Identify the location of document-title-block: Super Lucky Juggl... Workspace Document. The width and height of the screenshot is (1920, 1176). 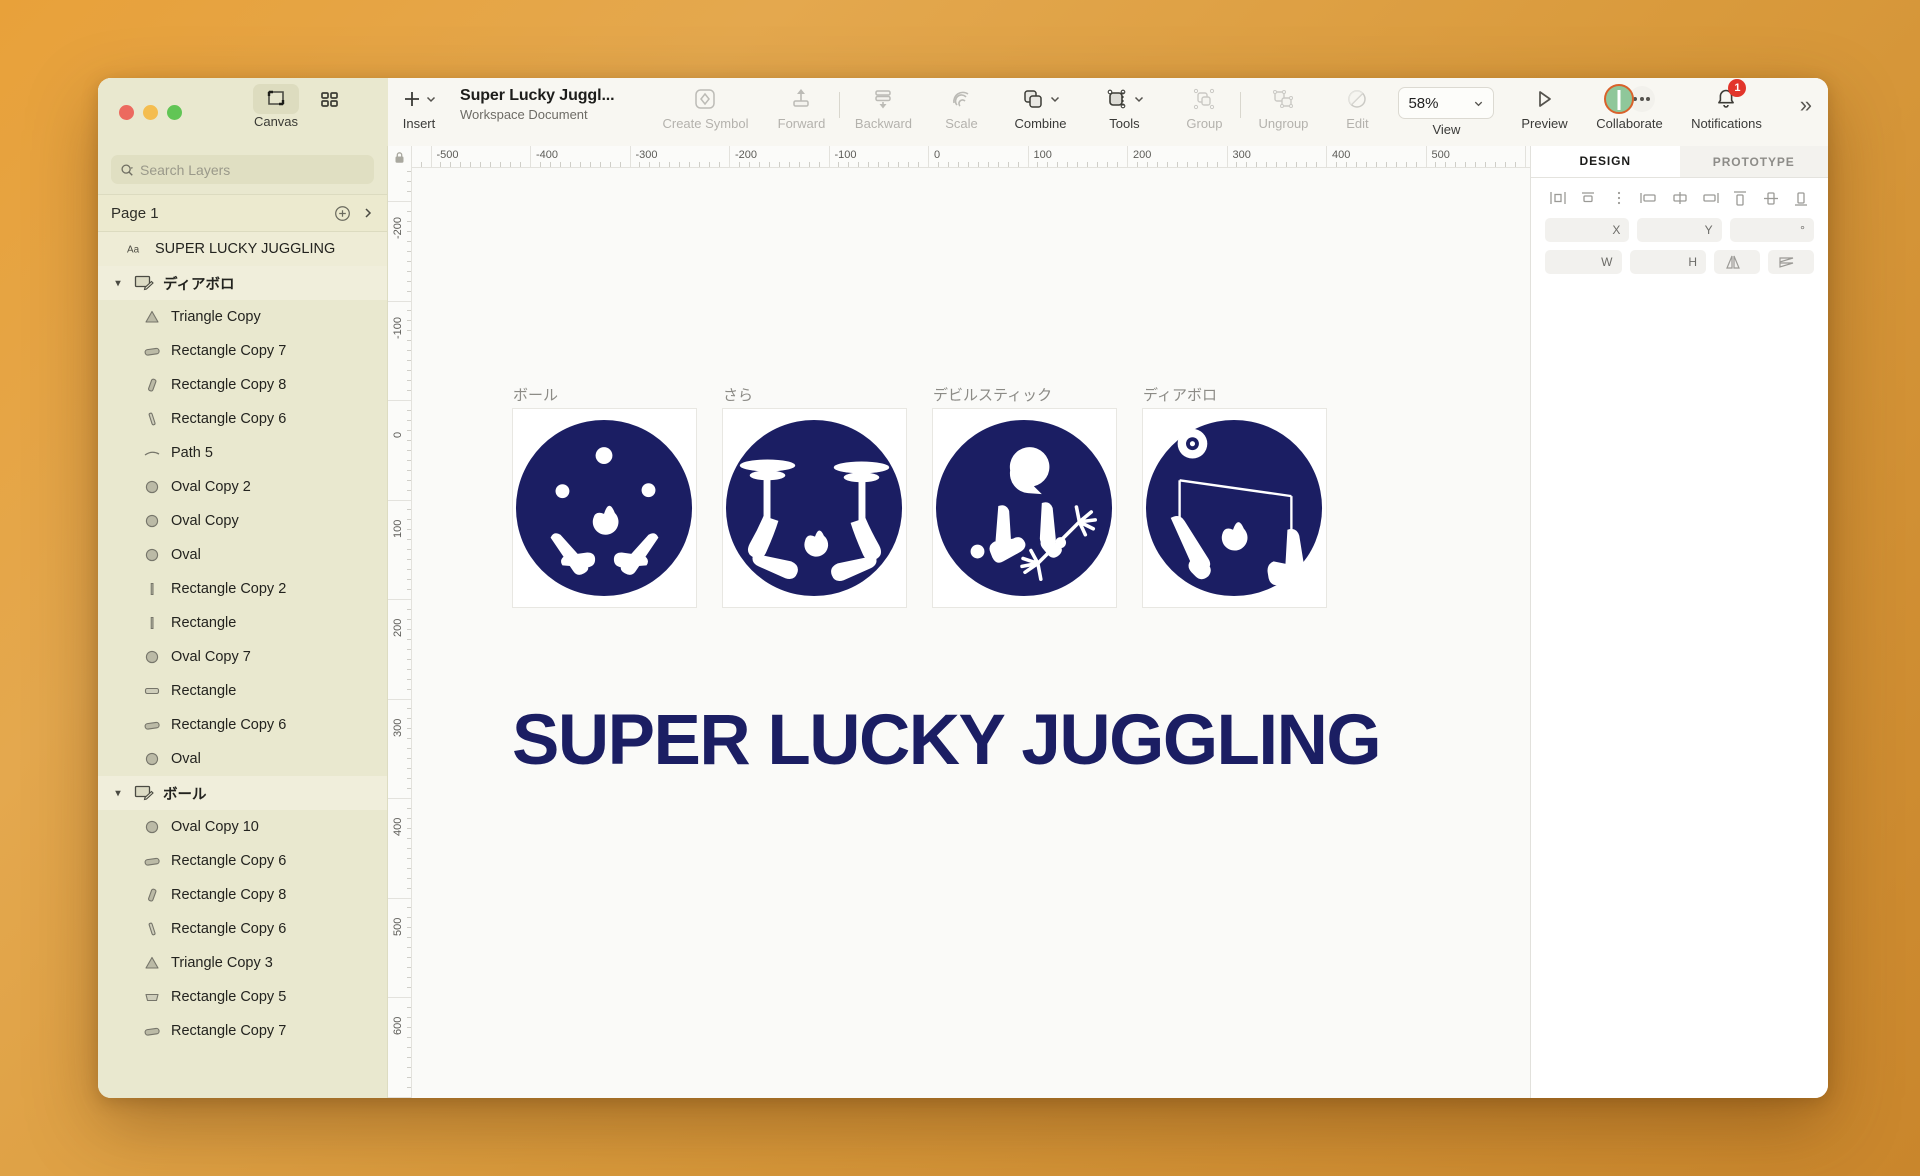
(537, 103).